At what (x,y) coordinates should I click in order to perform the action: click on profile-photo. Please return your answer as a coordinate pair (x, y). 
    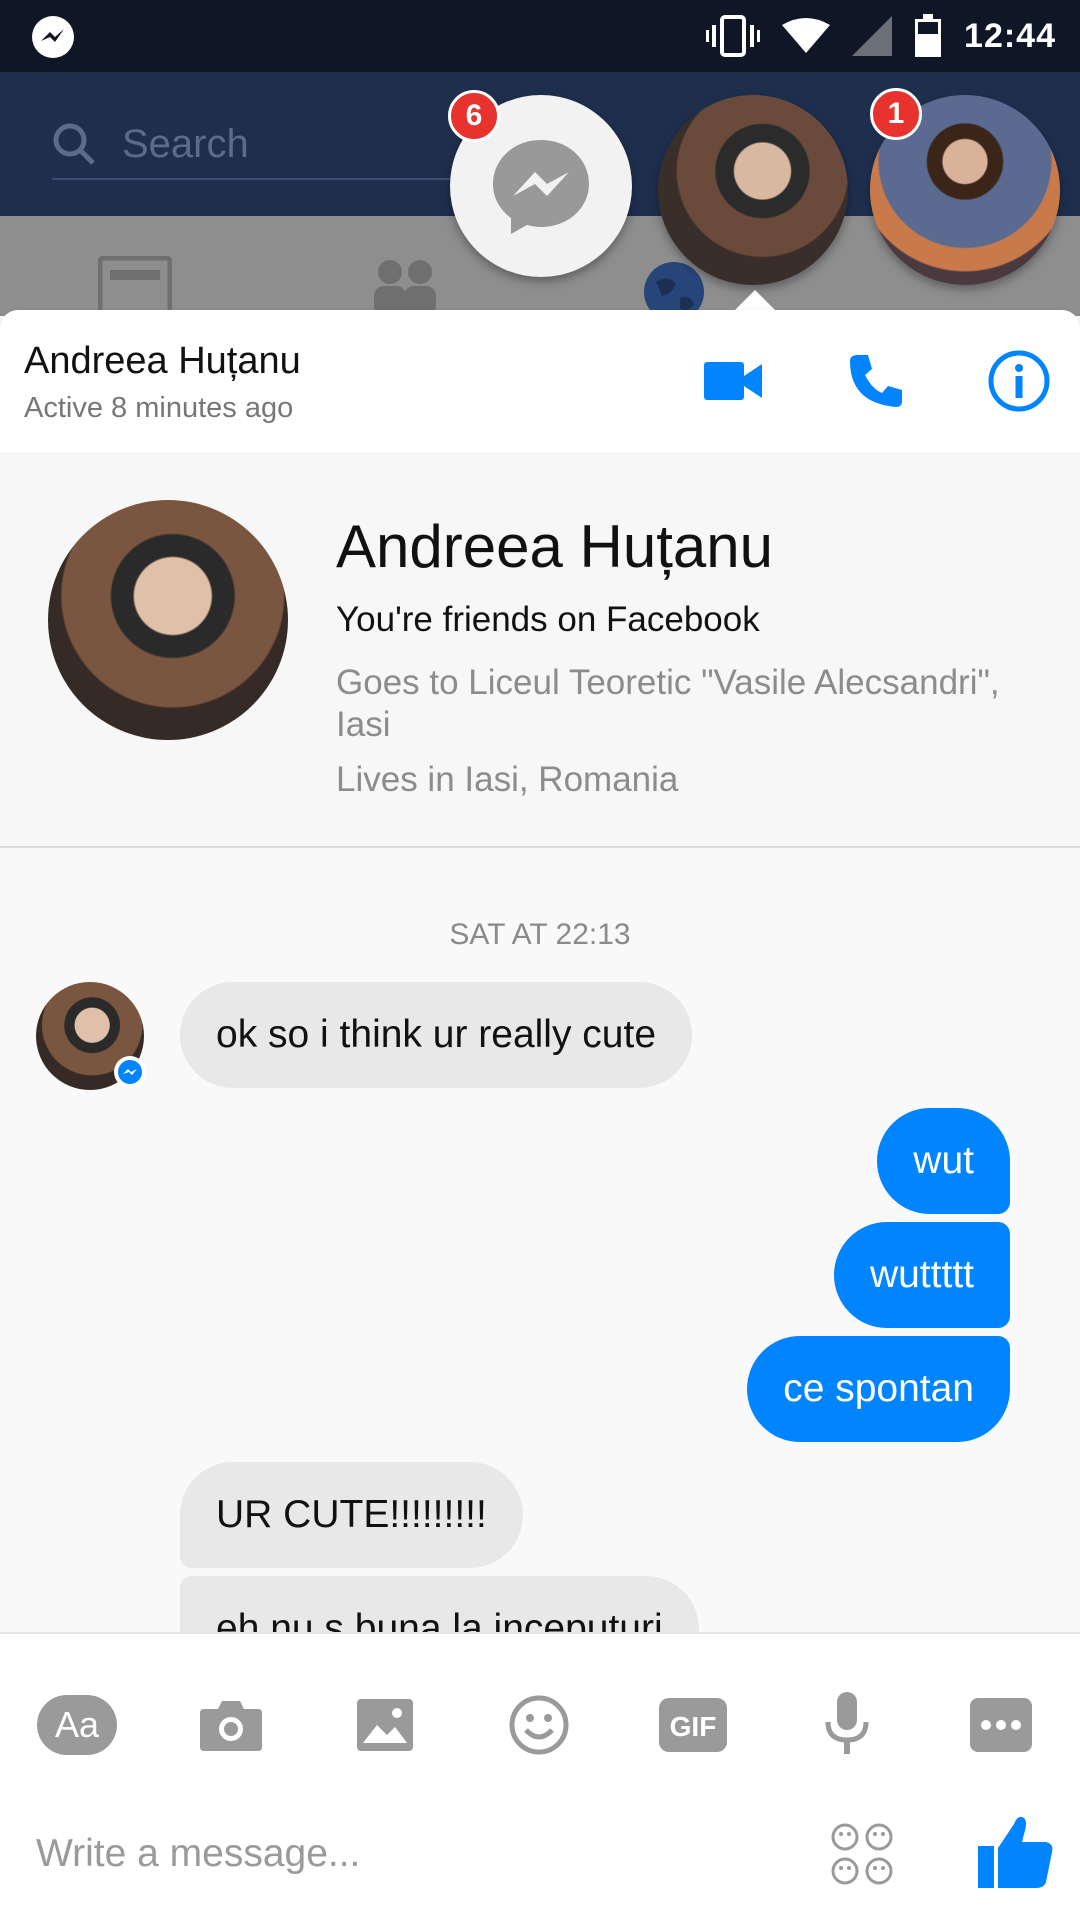
    Looking at the image, I should click on (168, 620).